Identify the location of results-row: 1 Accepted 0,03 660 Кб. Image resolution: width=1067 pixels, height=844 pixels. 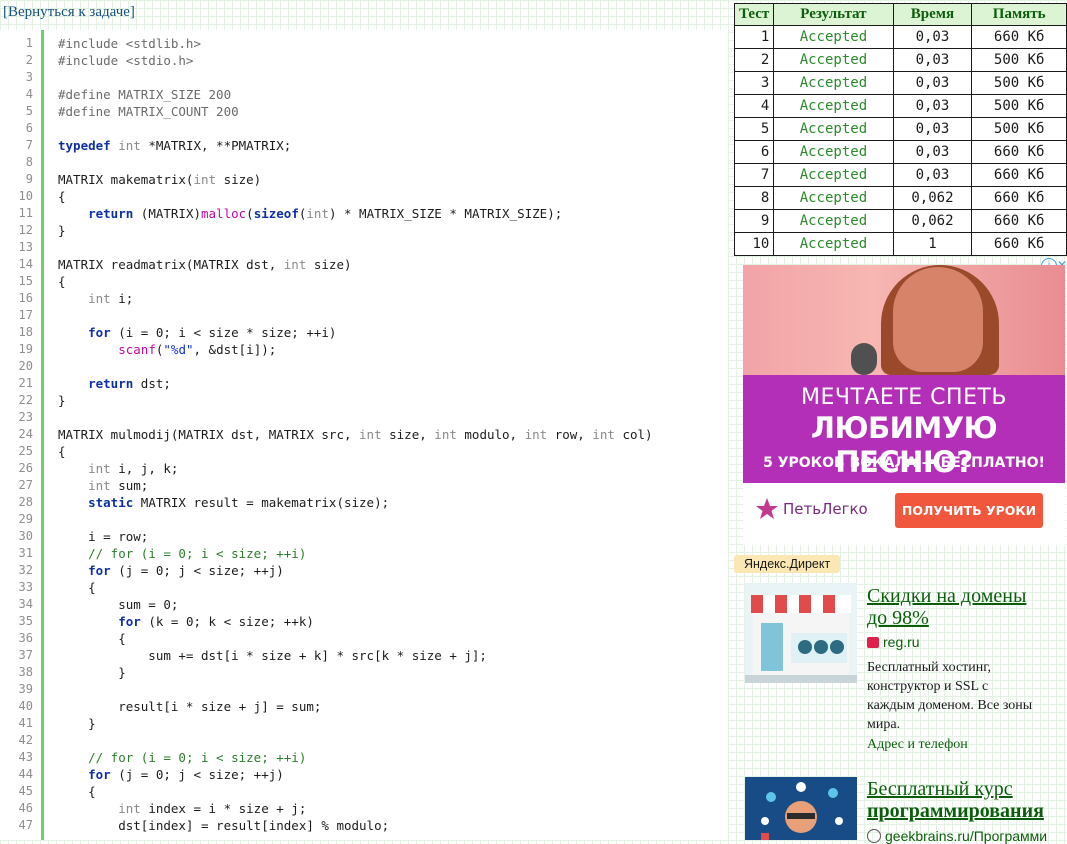
(900, 37).